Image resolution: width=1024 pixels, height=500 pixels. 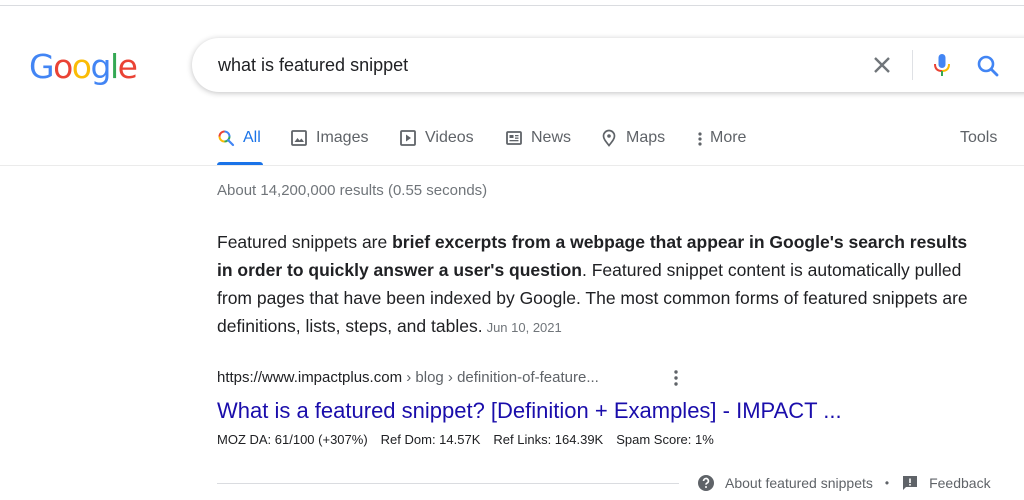 I want to click on image-icon, so click(x=299, y=138).